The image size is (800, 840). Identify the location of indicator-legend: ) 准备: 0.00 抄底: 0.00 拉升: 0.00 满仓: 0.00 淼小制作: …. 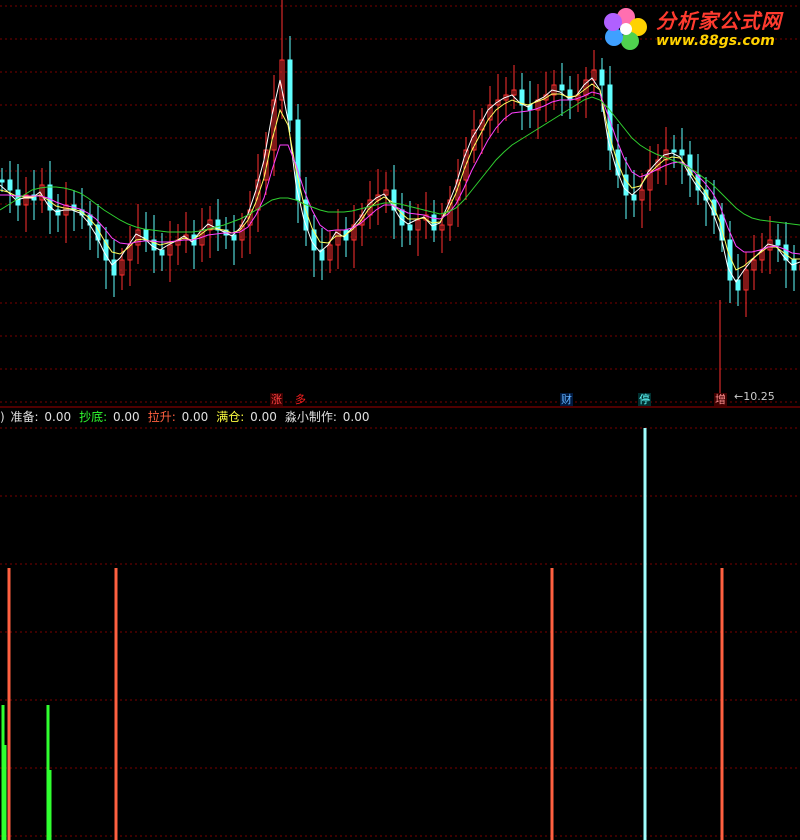
(189, 417).